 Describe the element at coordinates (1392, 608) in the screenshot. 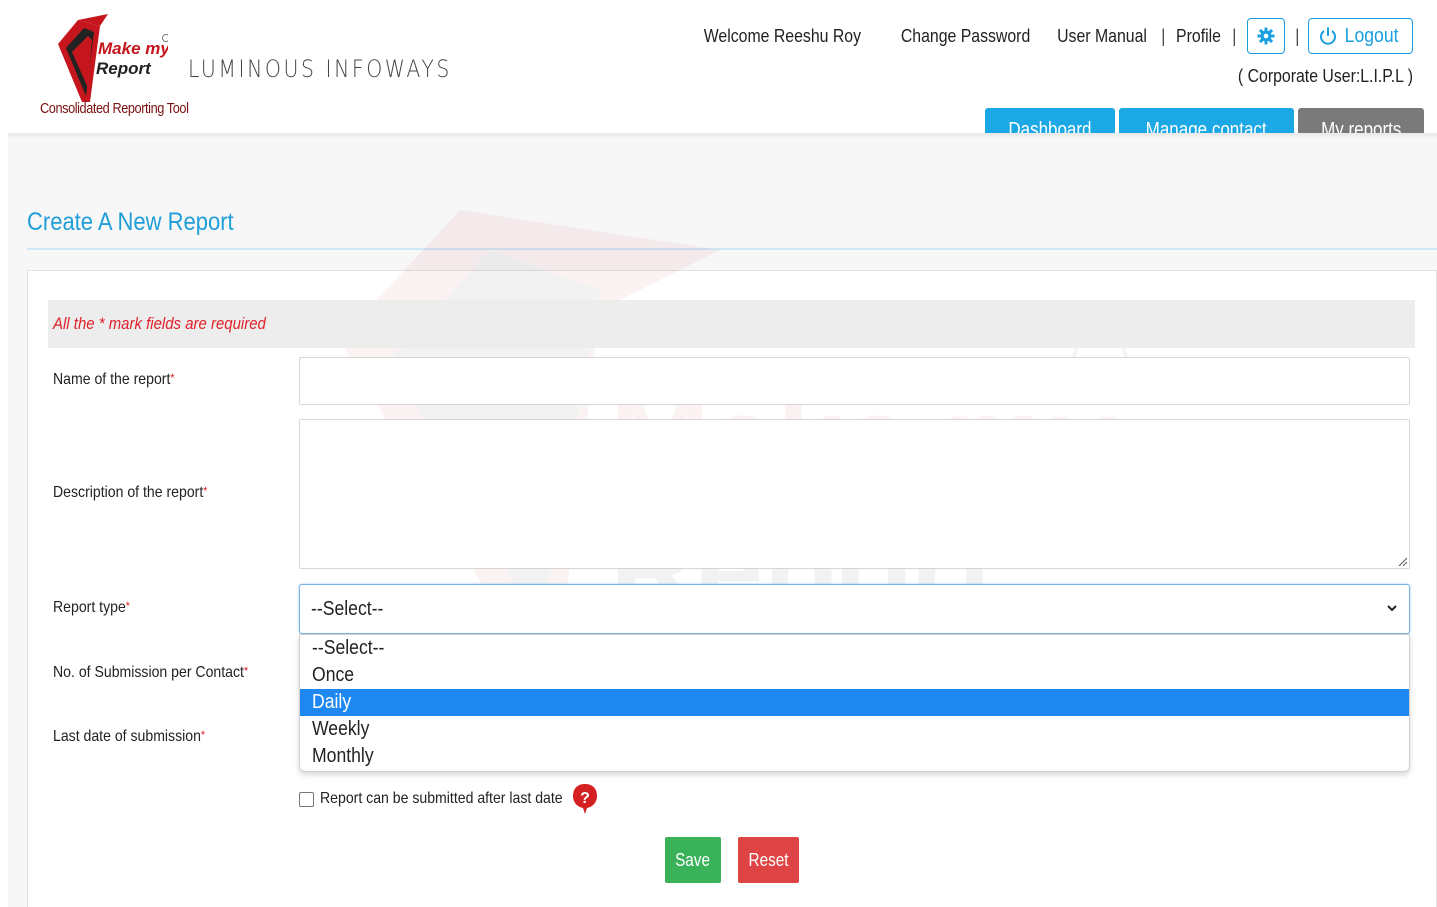

I see `chevron-down-icon` at that location.